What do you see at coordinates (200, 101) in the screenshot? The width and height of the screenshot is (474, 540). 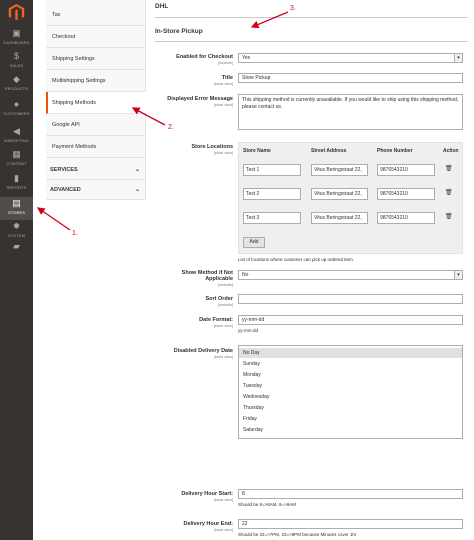 I see `error-message-label: Displayed Error Message [store view]` at bounding box center [200, 101].